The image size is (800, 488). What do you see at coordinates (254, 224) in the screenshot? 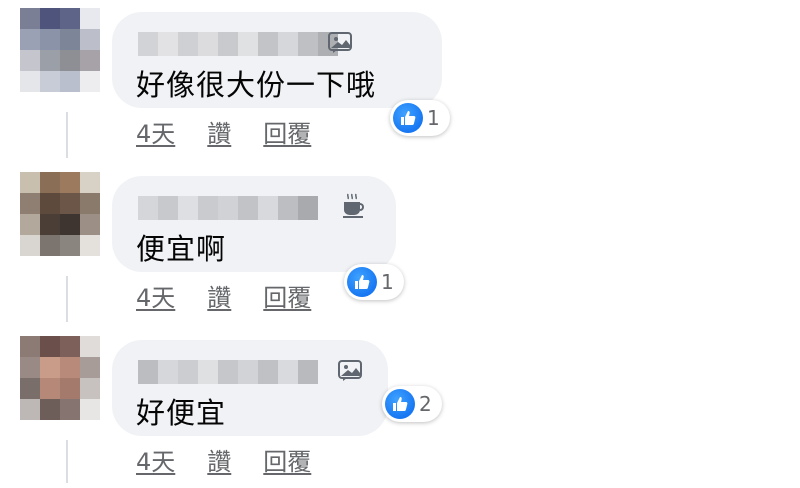
I see `comment-bubble: 便宜啊` at bounding box center [254, 224].